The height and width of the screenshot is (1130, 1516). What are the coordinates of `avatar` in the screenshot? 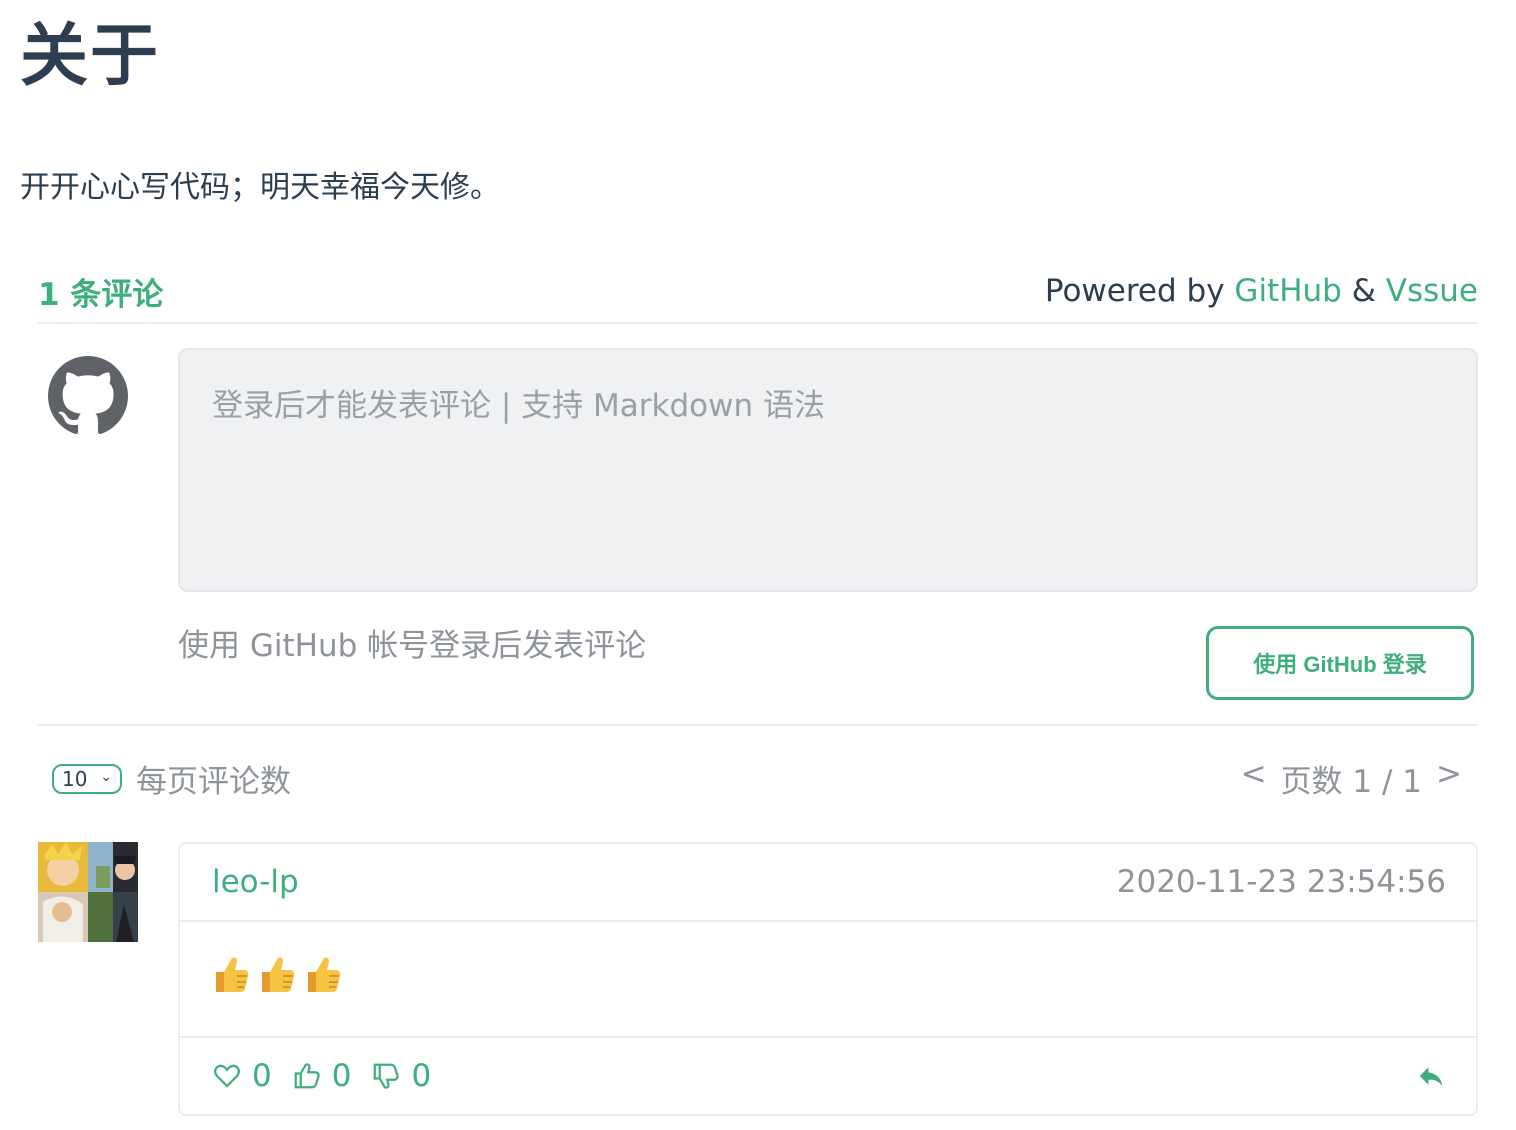 It's located at (88, 892).